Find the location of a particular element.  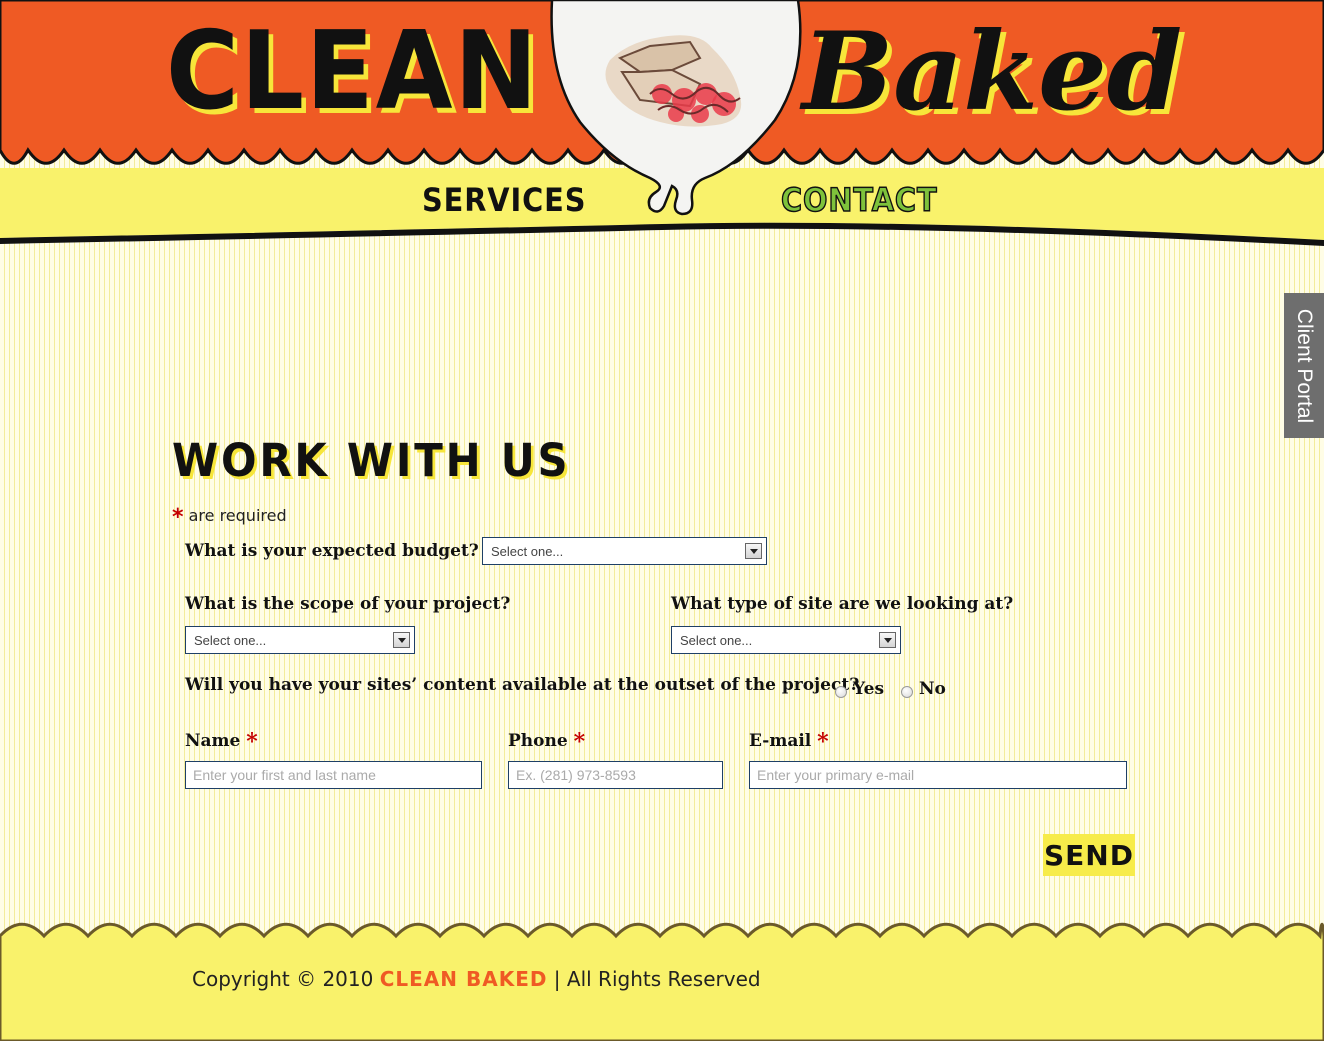

name-required-star: * is located at coordinates (252, 742).